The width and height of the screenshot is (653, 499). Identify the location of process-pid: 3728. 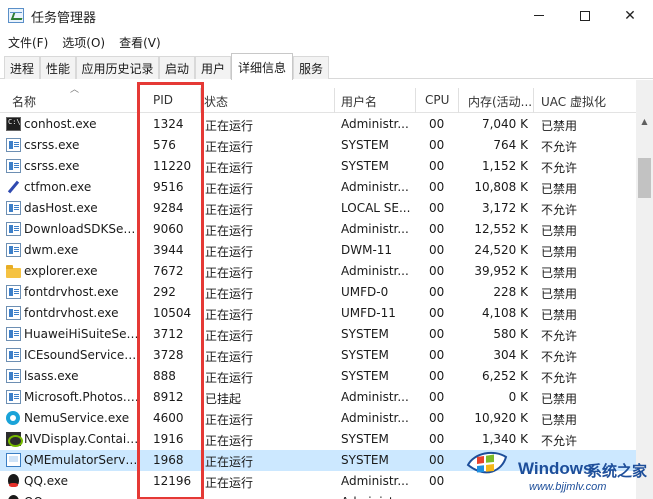
(168, 355).